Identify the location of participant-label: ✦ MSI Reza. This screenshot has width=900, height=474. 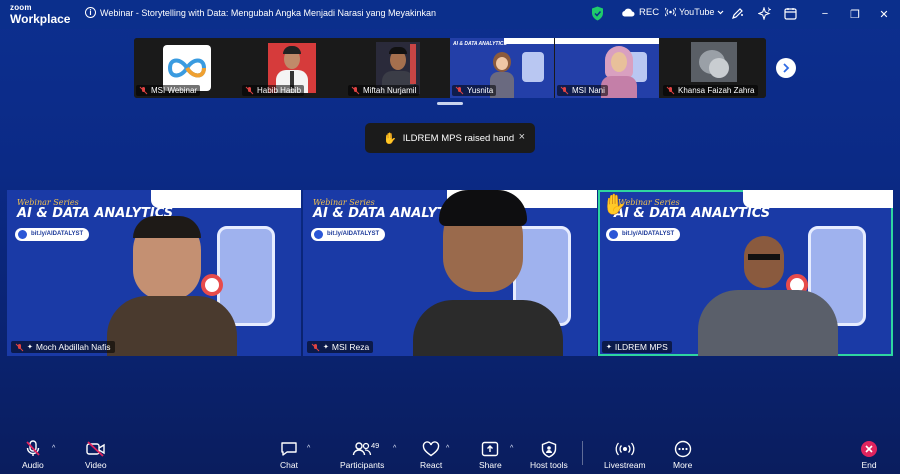
(340, 347).